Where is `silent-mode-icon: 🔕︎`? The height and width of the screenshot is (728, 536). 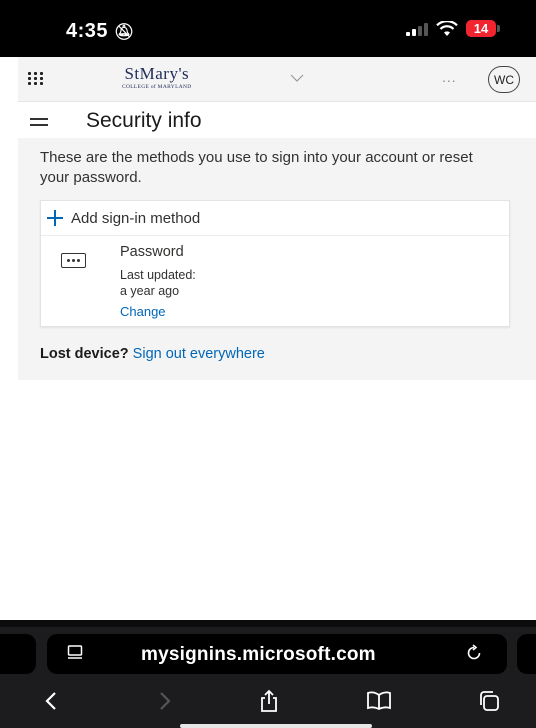
silent-mode-icon: 🔕︎ is located at coordinates (124, 32).